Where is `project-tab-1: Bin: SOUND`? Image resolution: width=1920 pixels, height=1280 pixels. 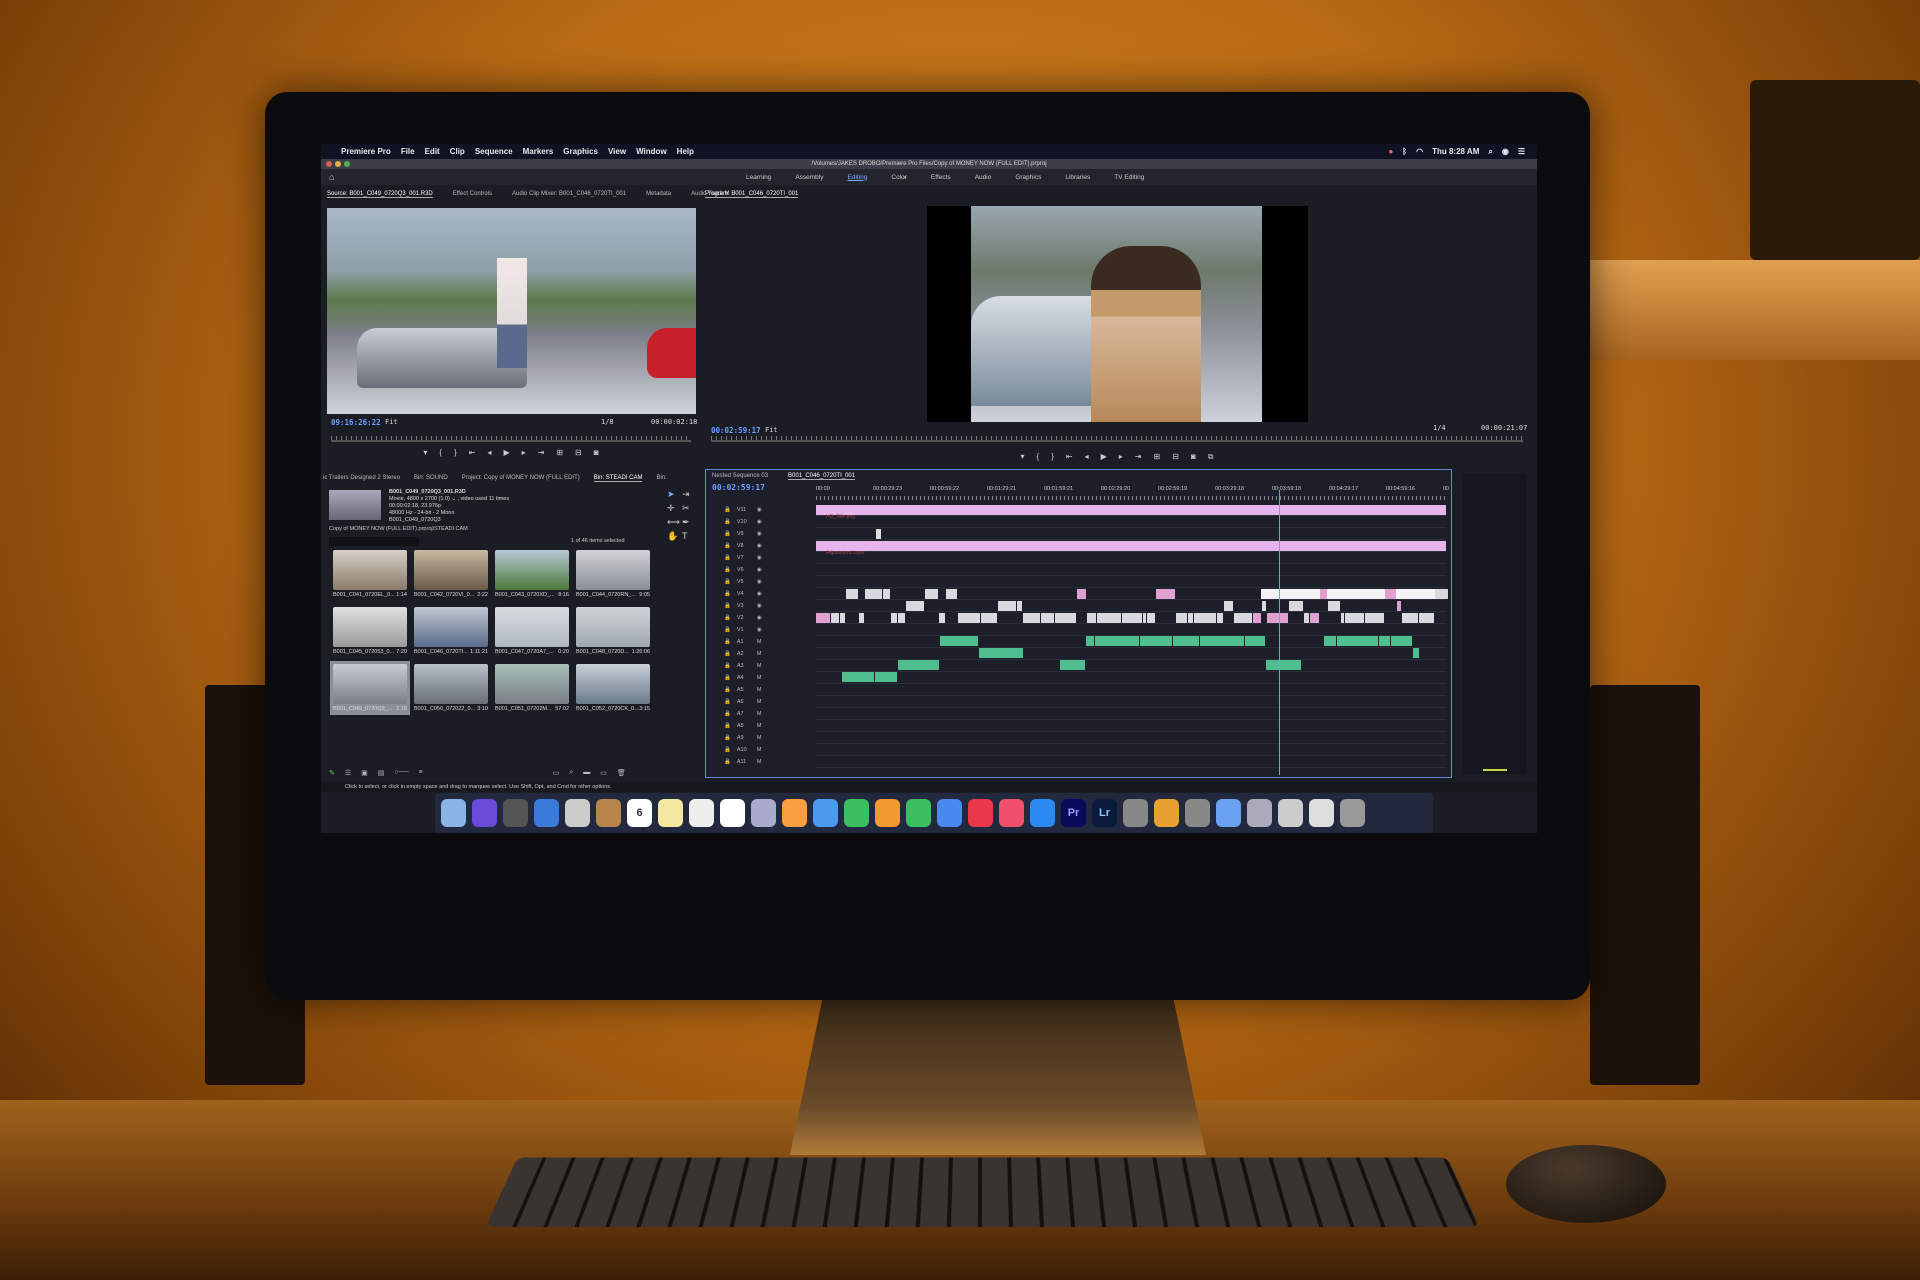 project-tab-1: Bin: SOUND is located at coordinates (431, 478).